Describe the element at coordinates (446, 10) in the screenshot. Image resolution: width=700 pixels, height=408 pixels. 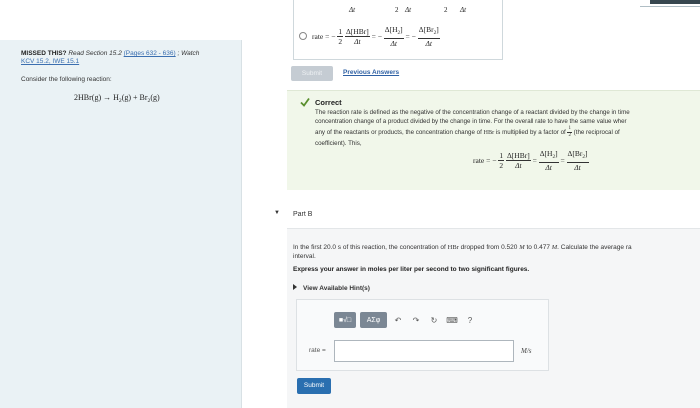
I see `option-partial-coef-2: 2` at that location.